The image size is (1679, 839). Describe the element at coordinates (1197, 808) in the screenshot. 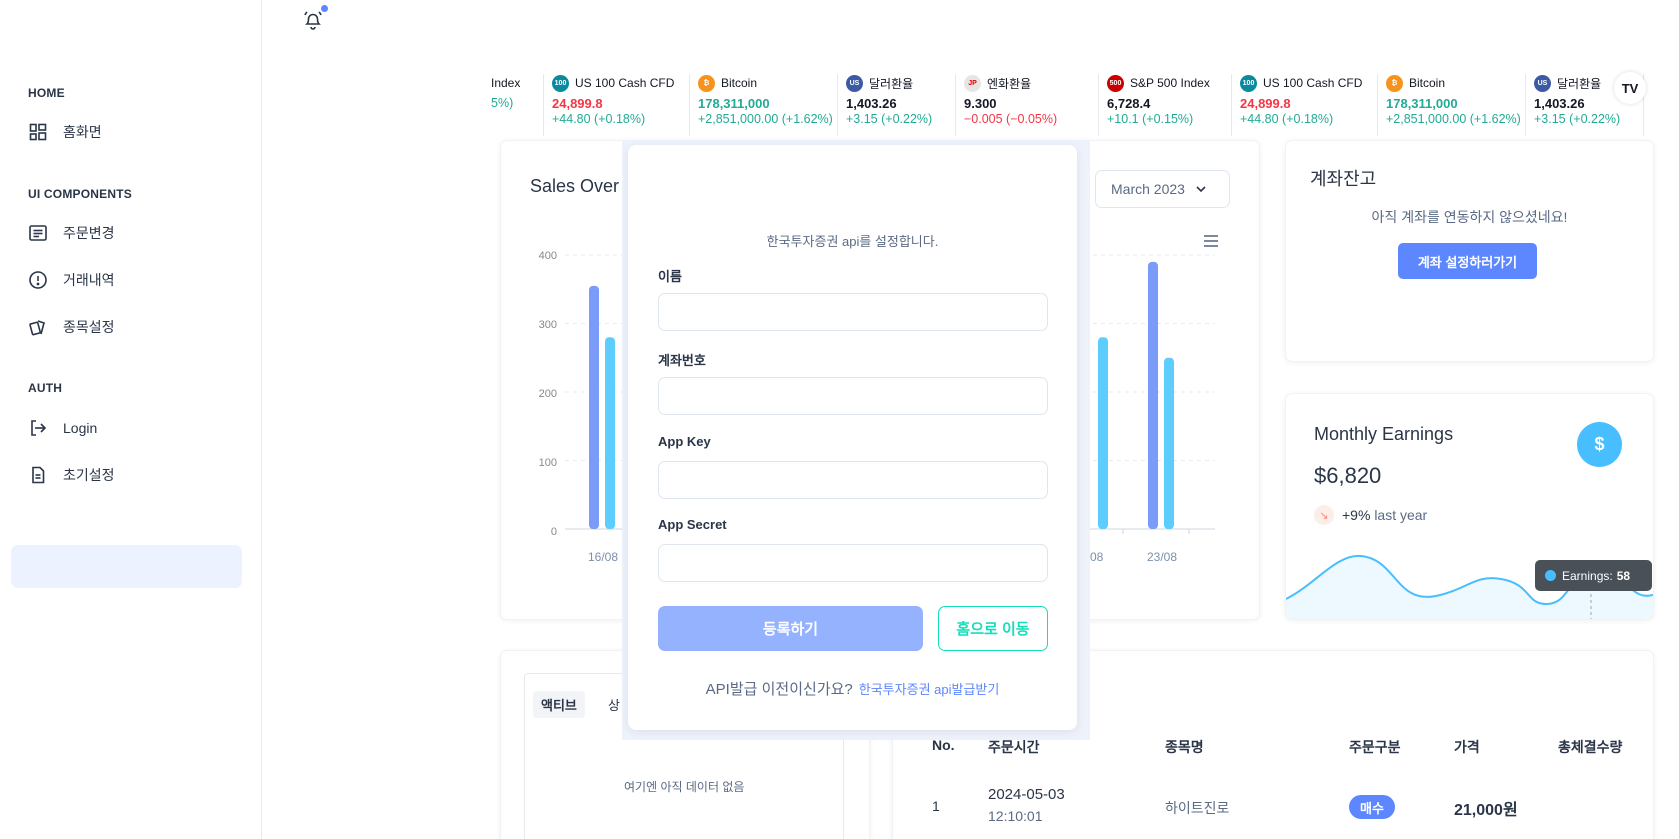

I see `table-cell-name: 하이트진로` at that location.